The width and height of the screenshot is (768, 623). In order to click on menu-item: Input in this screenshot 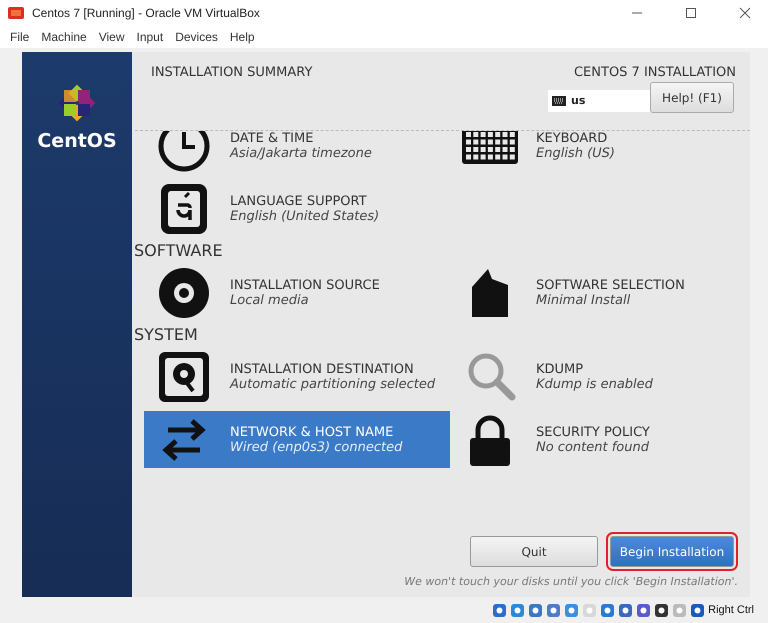, I will do `click(150, 37)`.